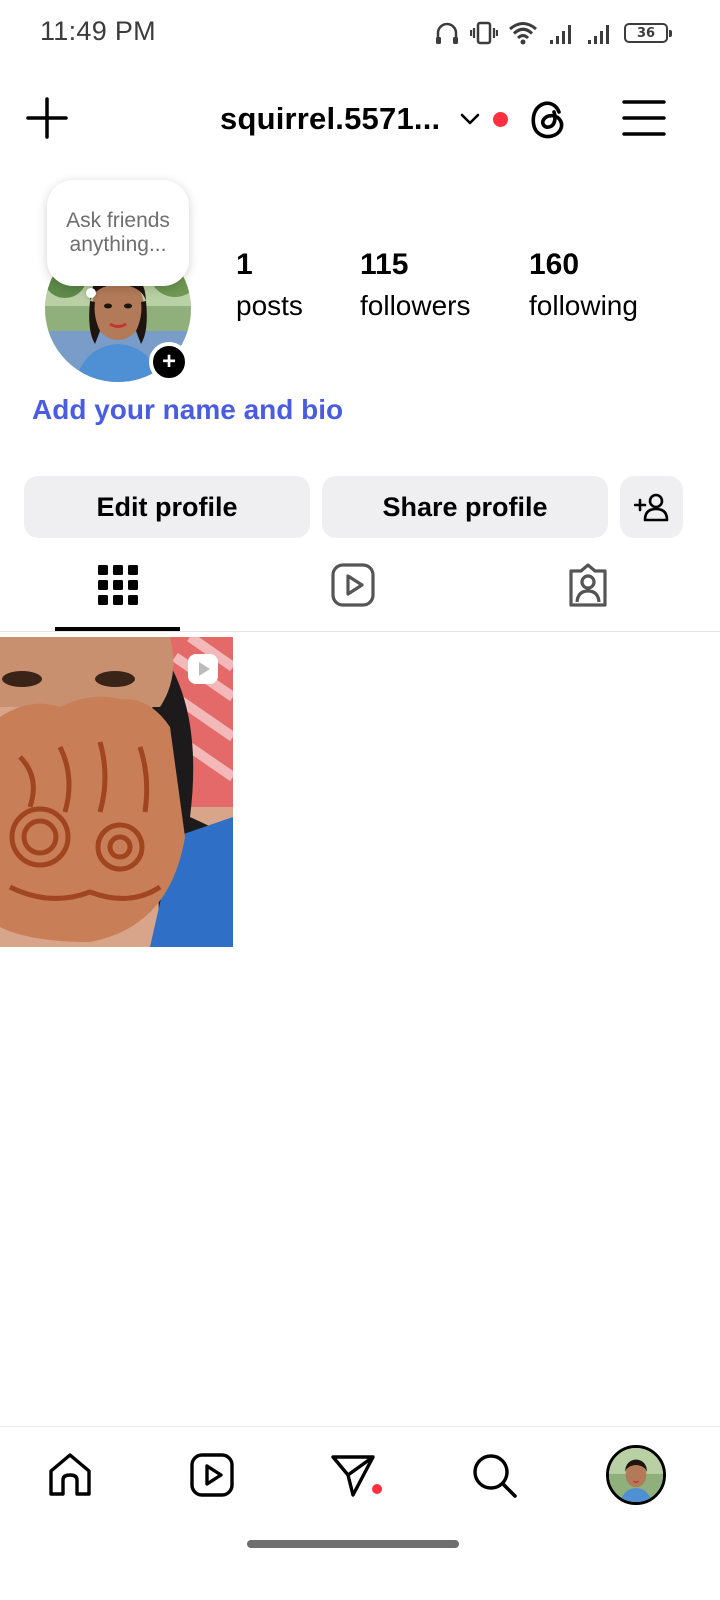  I want to click on profile-tab-avatar, so click(636, 1475).